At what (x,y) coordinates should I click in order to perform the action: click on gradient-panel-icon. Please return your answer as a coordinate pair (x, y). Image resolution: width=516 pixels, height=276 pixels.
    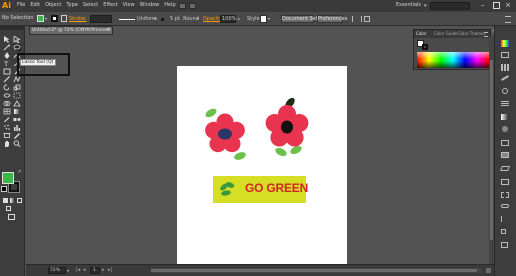
    Looking at the image, I should click on (505, 117).